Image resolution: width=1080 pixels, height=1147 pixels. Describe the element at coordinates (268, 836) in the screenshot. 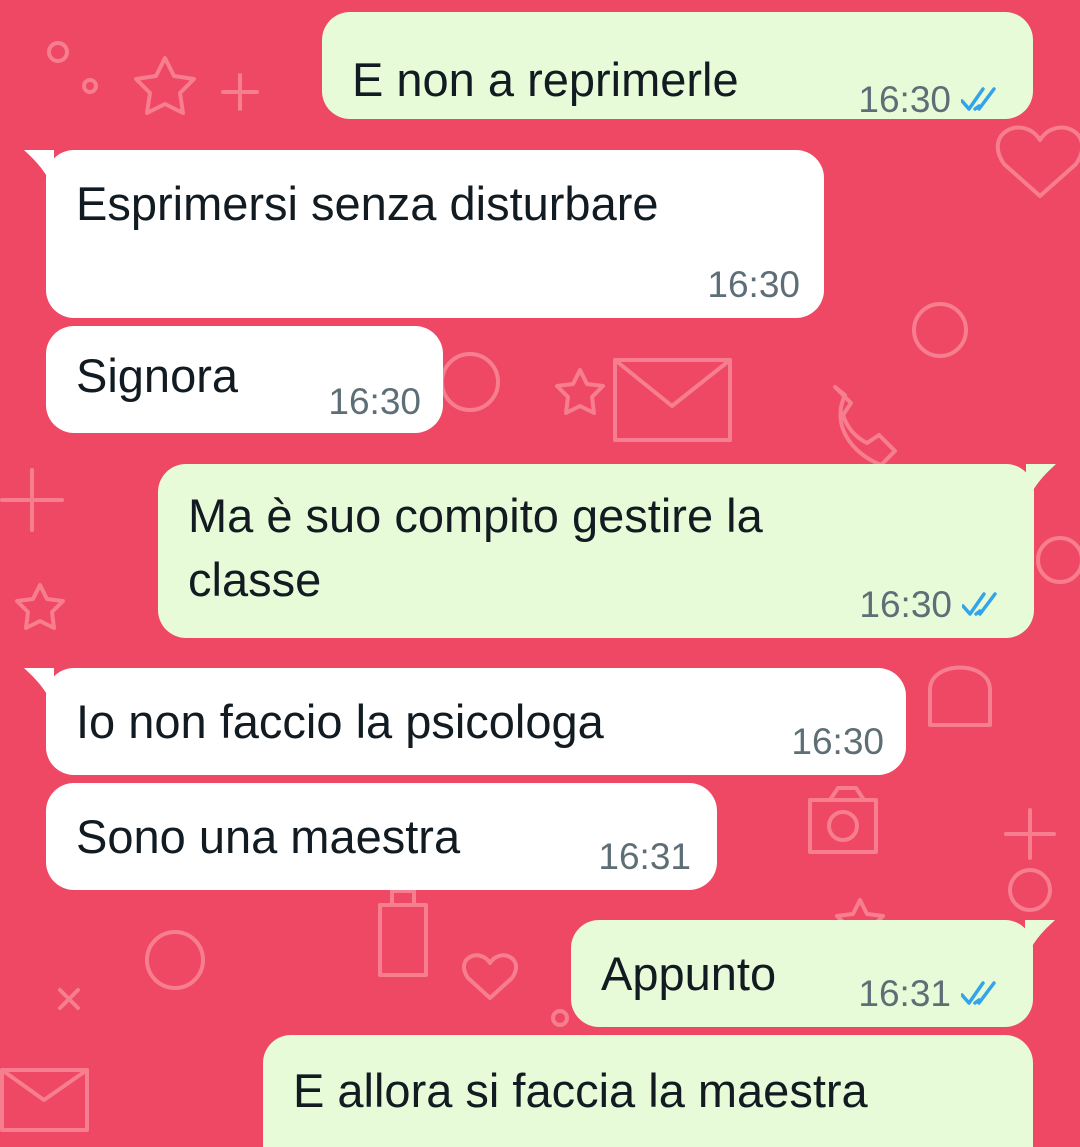

I see `message-text: Sono una maestra` at that location.